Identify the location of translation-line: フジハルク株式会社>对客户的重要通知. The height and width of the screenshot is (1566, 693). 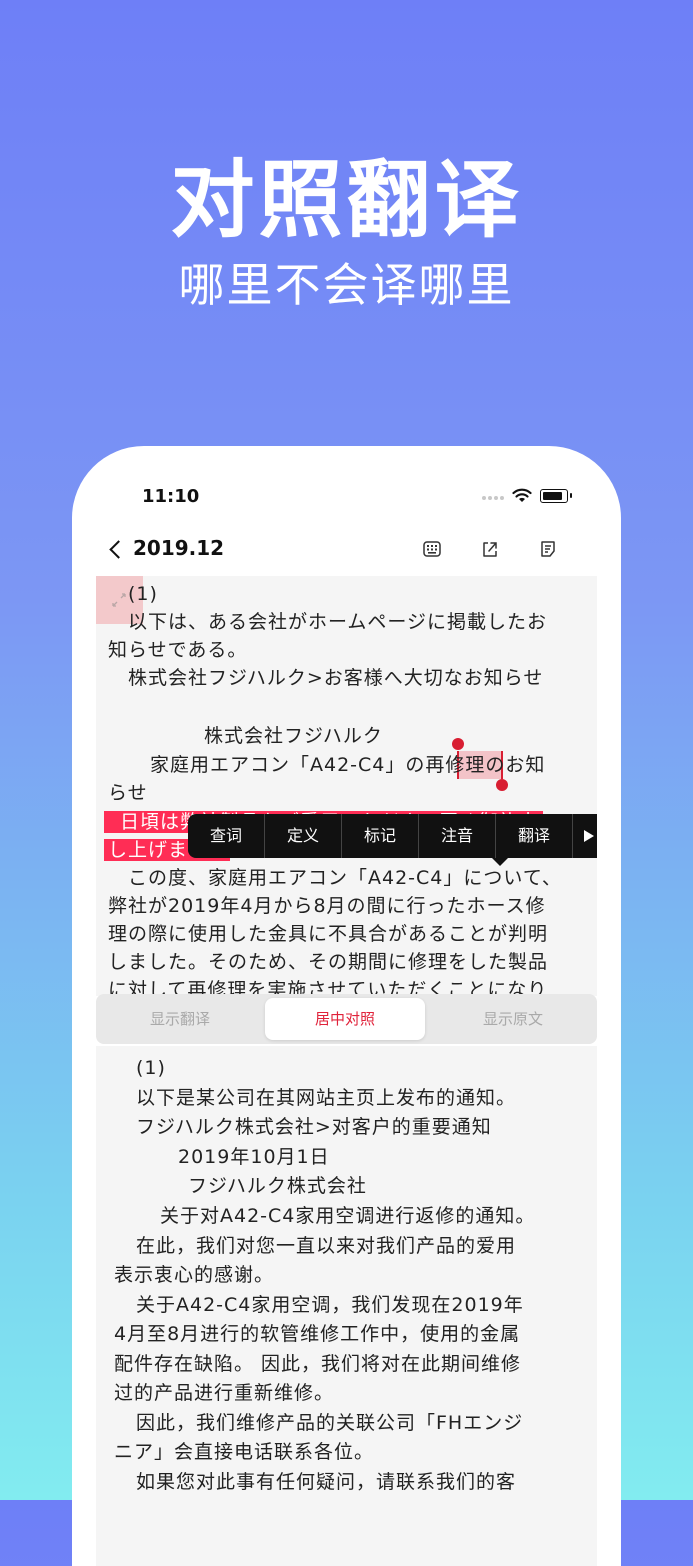
(314, 1127).